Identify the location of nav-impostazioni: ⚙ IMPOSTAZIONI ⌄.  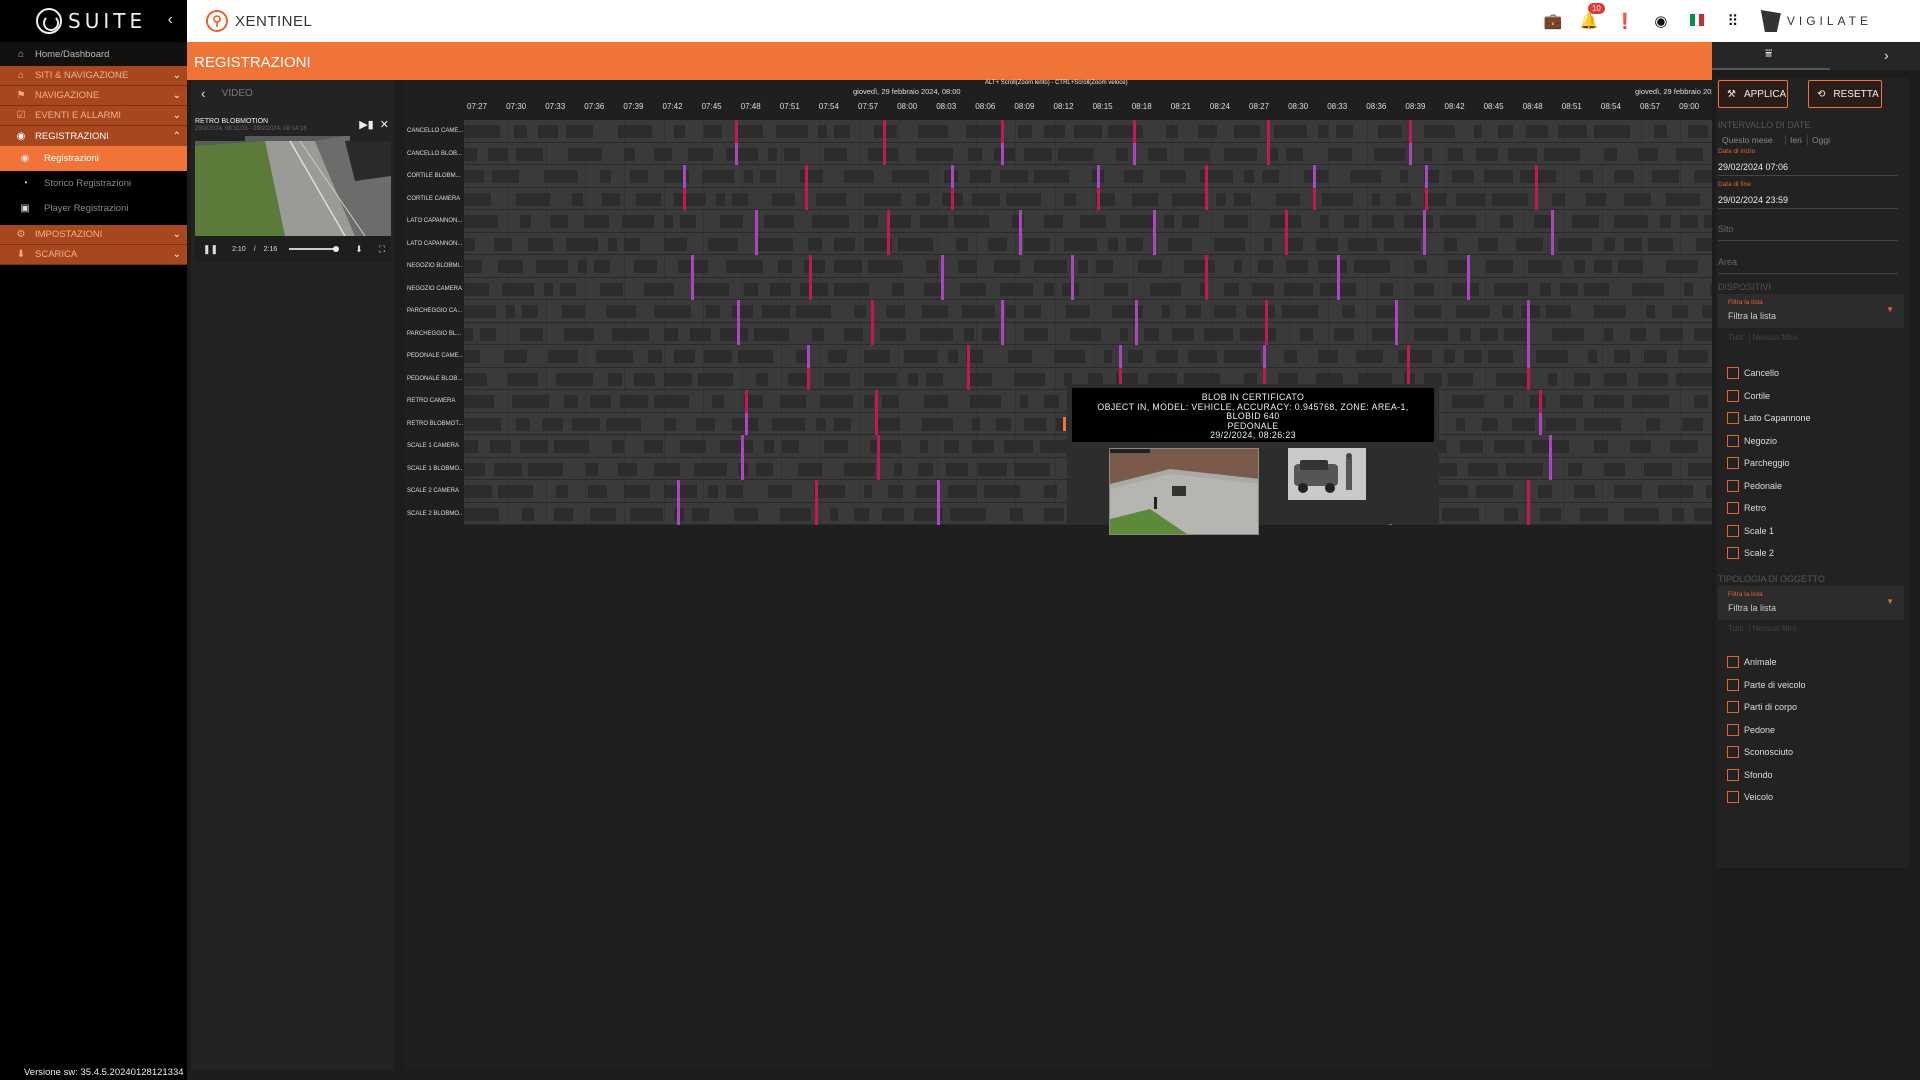
(93, 235).